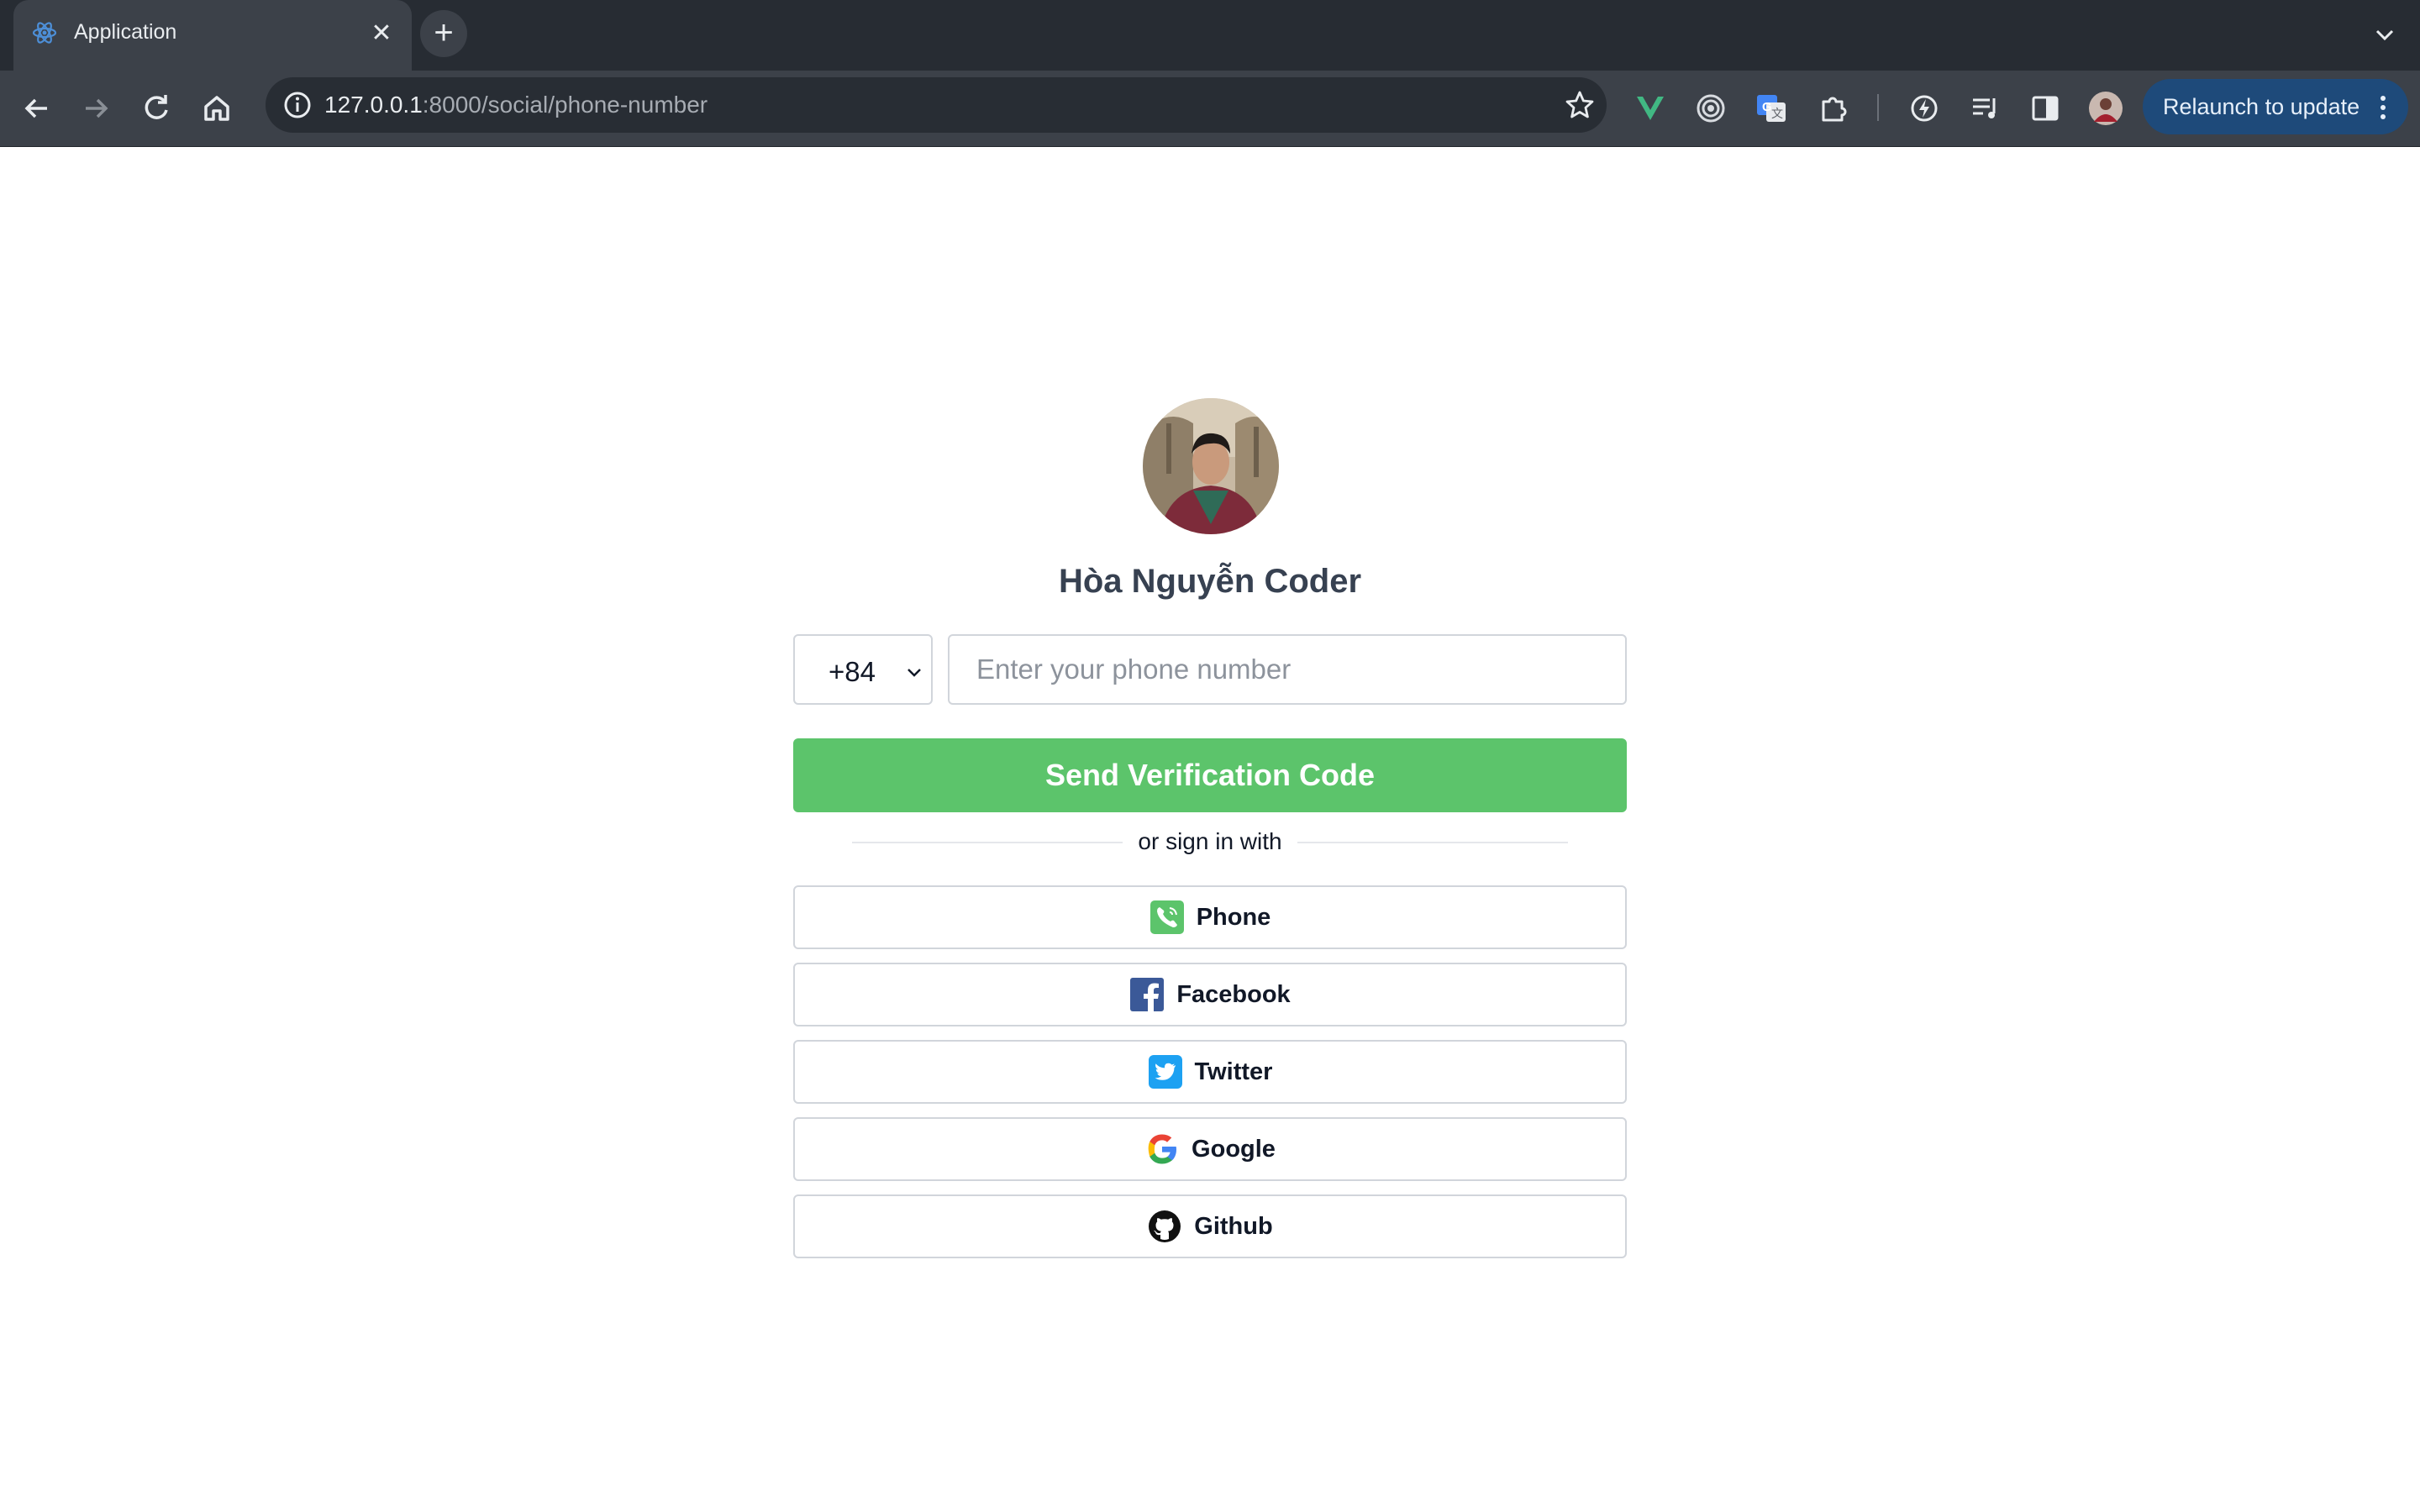 This screenshot has width=2420, height=1512. What do you see at coordinates (36, 108) in the screenshot?
I see `back-arrow-icon` at bounding box center [36, 108].